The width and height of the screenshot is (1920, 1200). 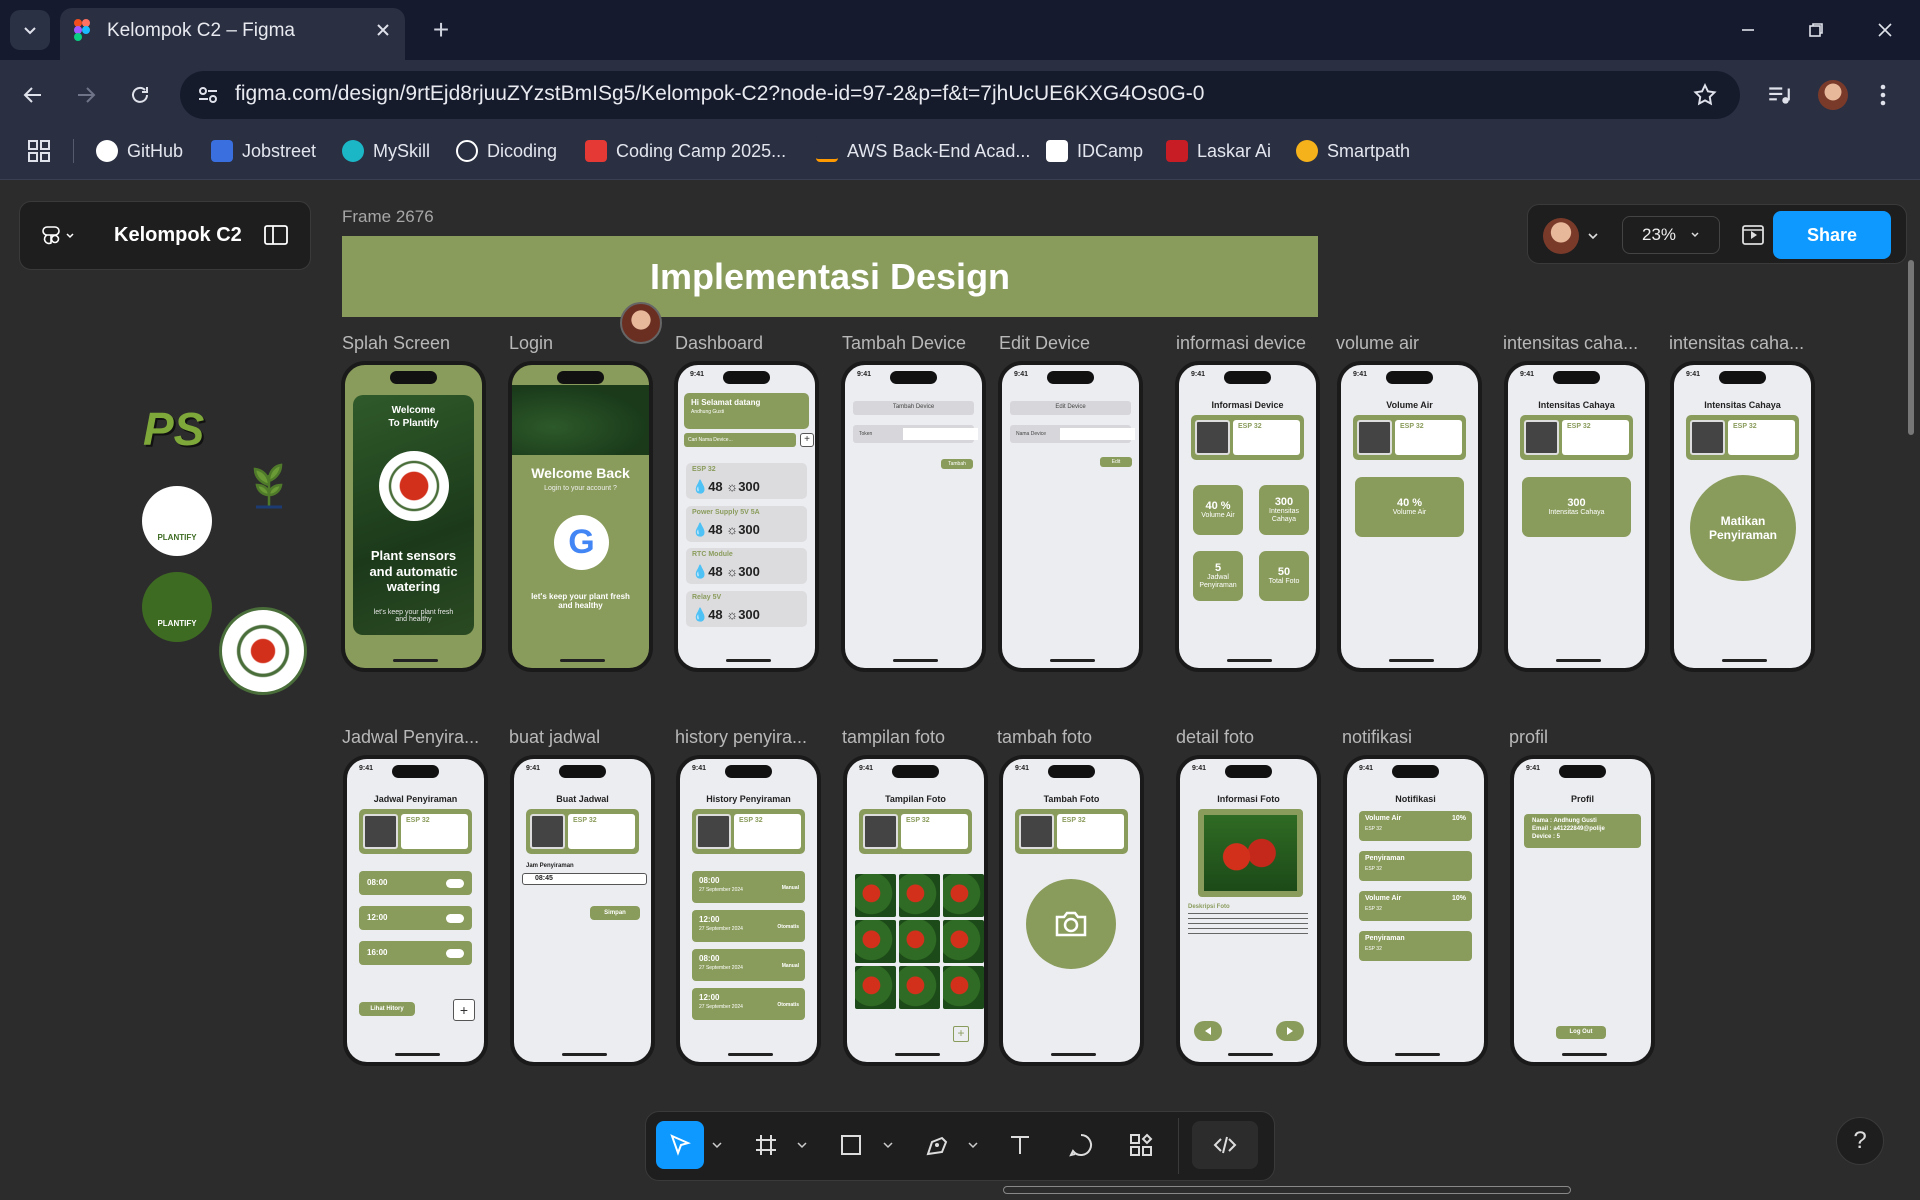 I want to click on plant-logo-icon, so click(x=269, y=482).